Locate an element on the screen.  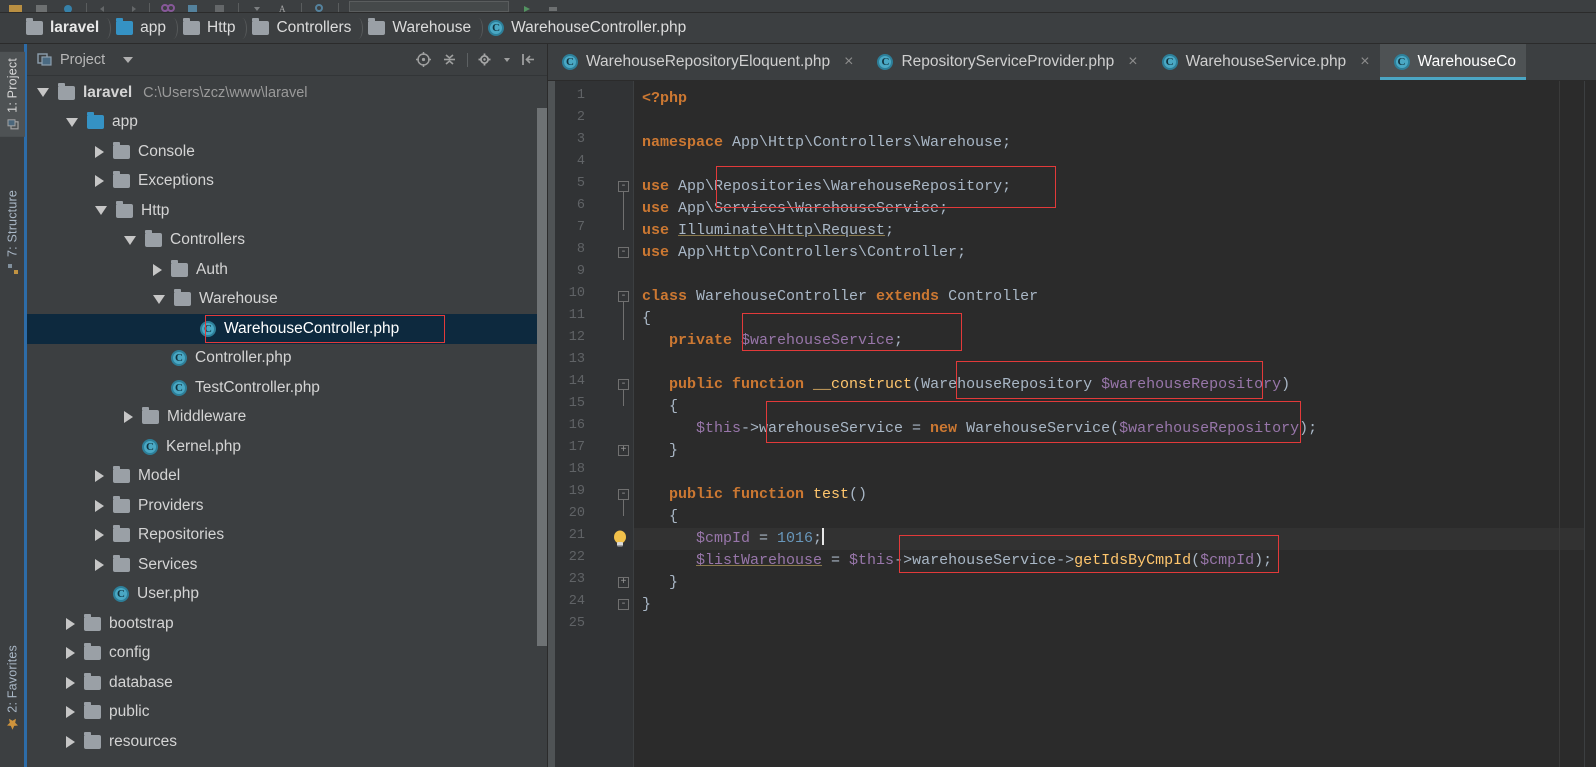
tree-folder-item: config is located at coordinates (287, 654).